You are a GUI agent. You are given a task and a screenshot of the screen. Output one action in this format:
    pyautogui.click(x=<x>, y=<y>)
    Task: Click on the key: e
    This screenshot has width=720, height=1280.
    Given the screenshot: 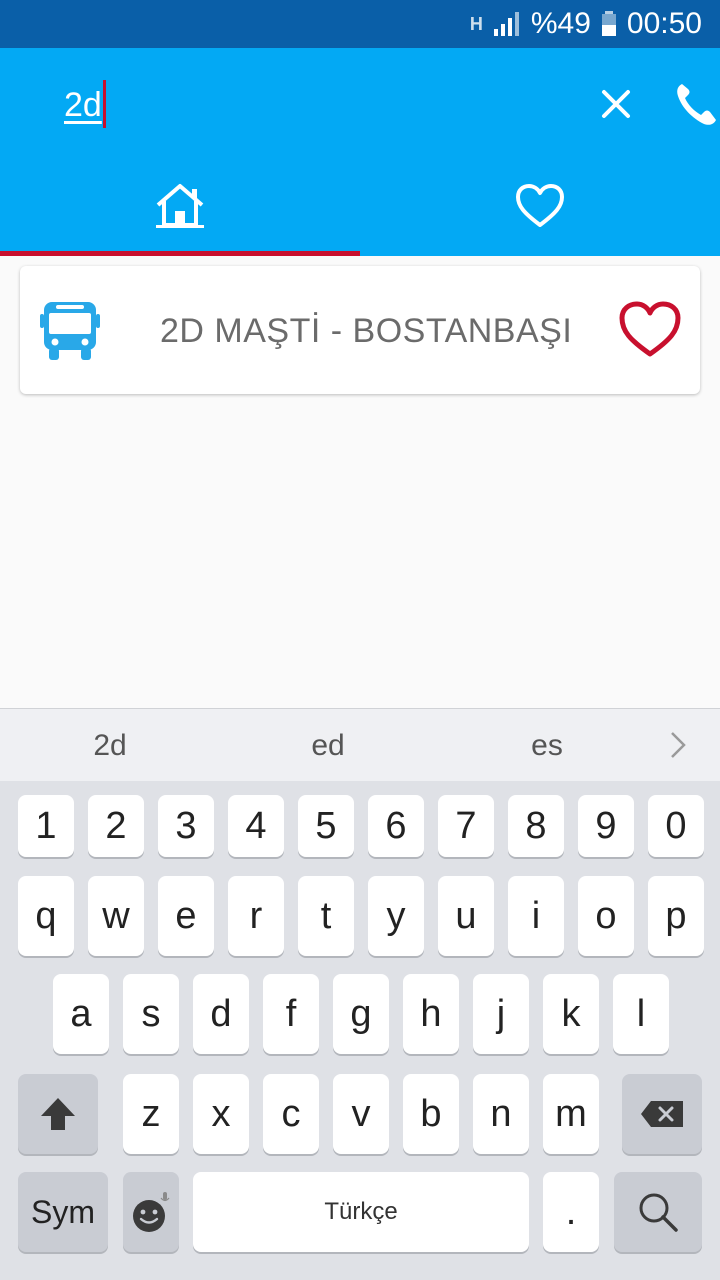 What is the action you would take?
    pyautogui.click(x=186, y=916)
    